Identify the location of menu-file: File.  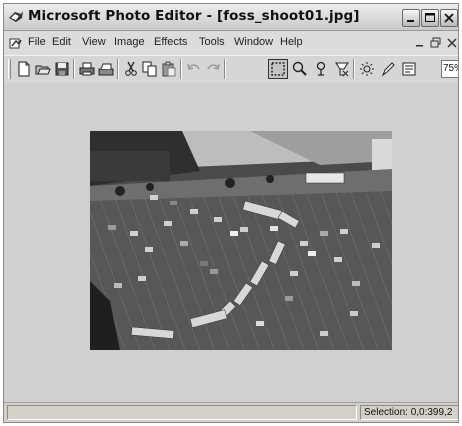
(37, 42).